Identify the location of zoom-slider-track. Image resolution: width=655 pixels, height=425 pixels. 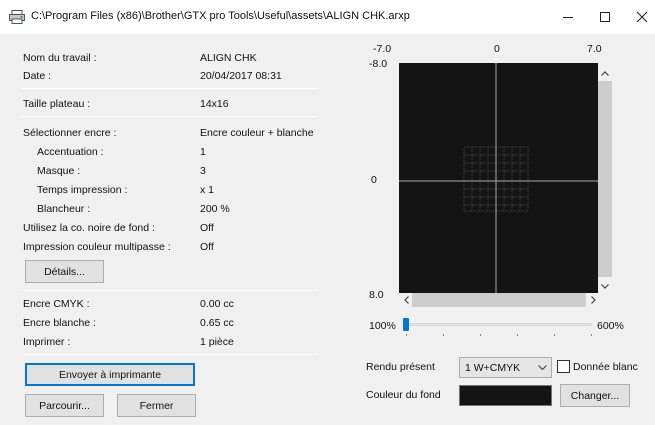
(499, 324).